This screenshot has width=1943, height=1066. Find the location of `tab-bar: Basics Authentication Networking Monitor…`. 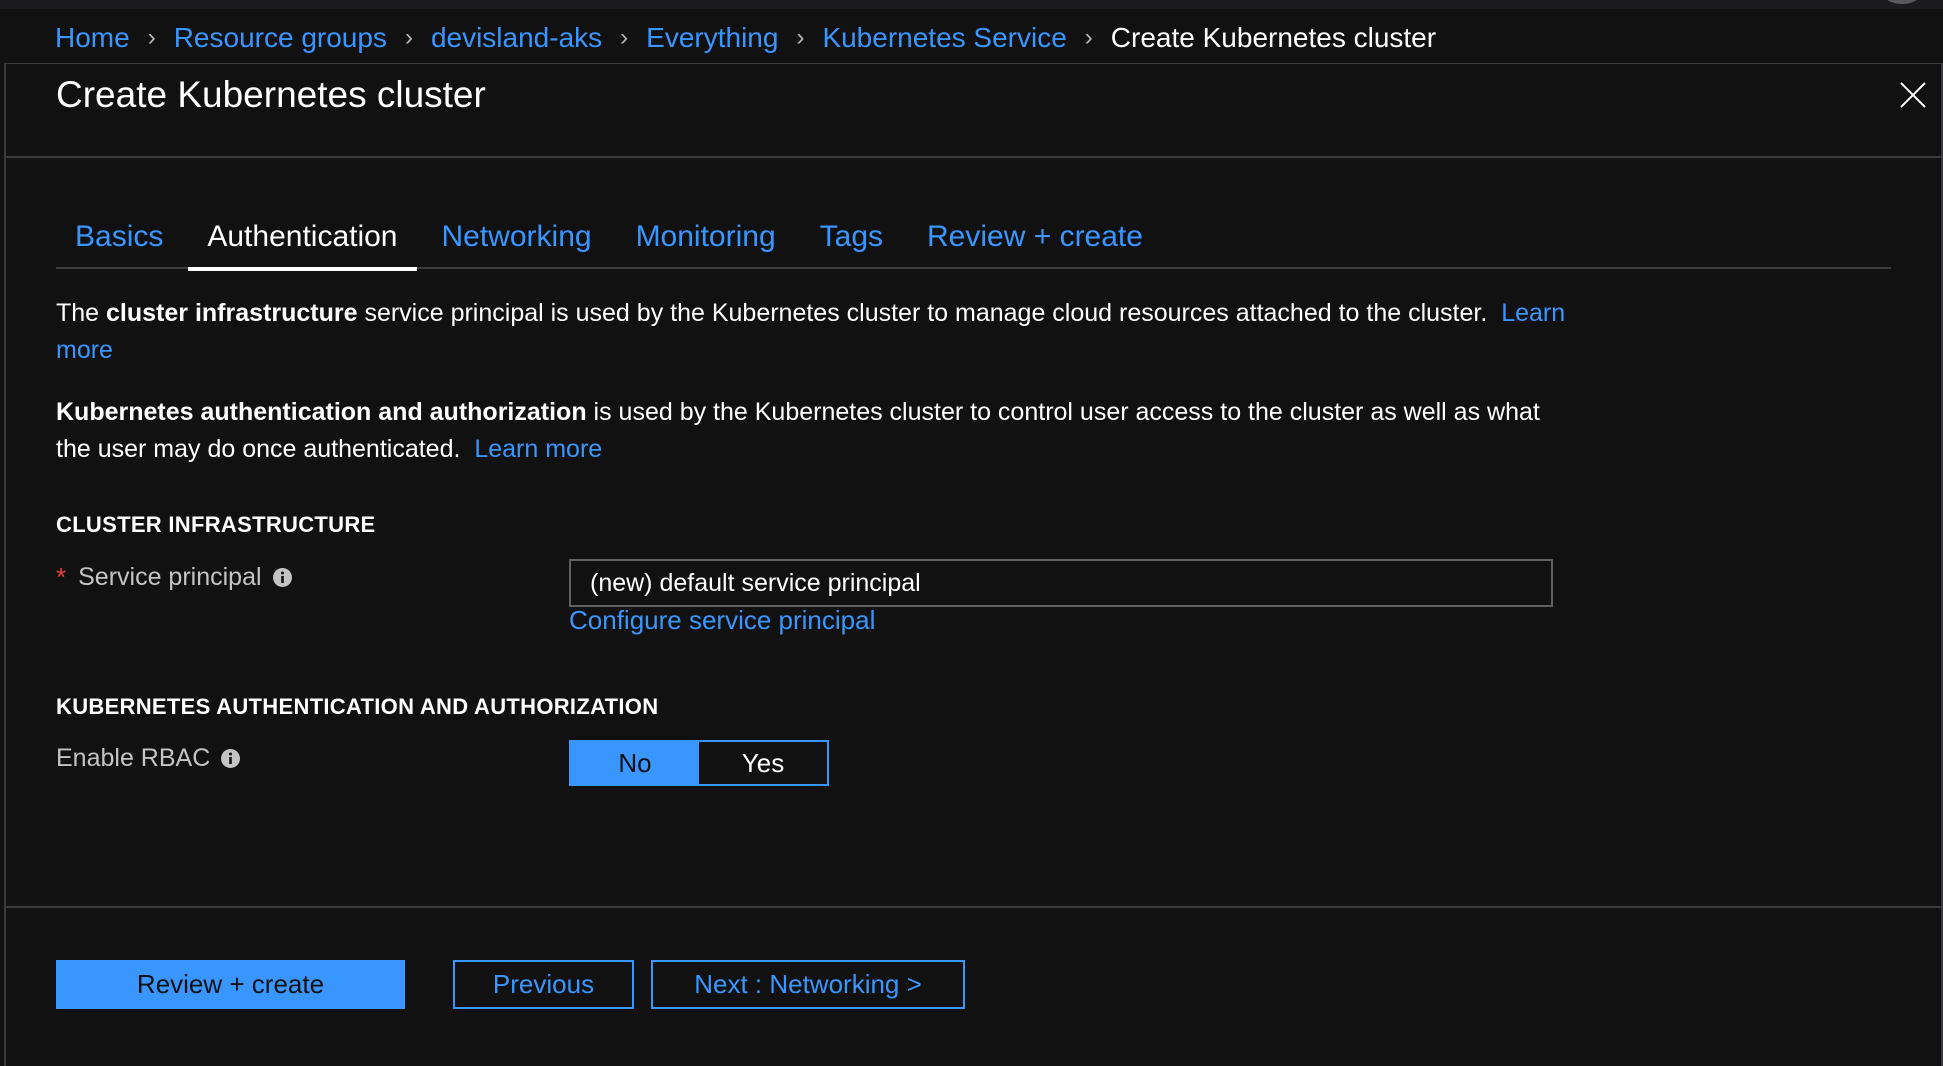

tab-bar: Basics Authentication Networking Monitor… is located at coordinates (973, 241).